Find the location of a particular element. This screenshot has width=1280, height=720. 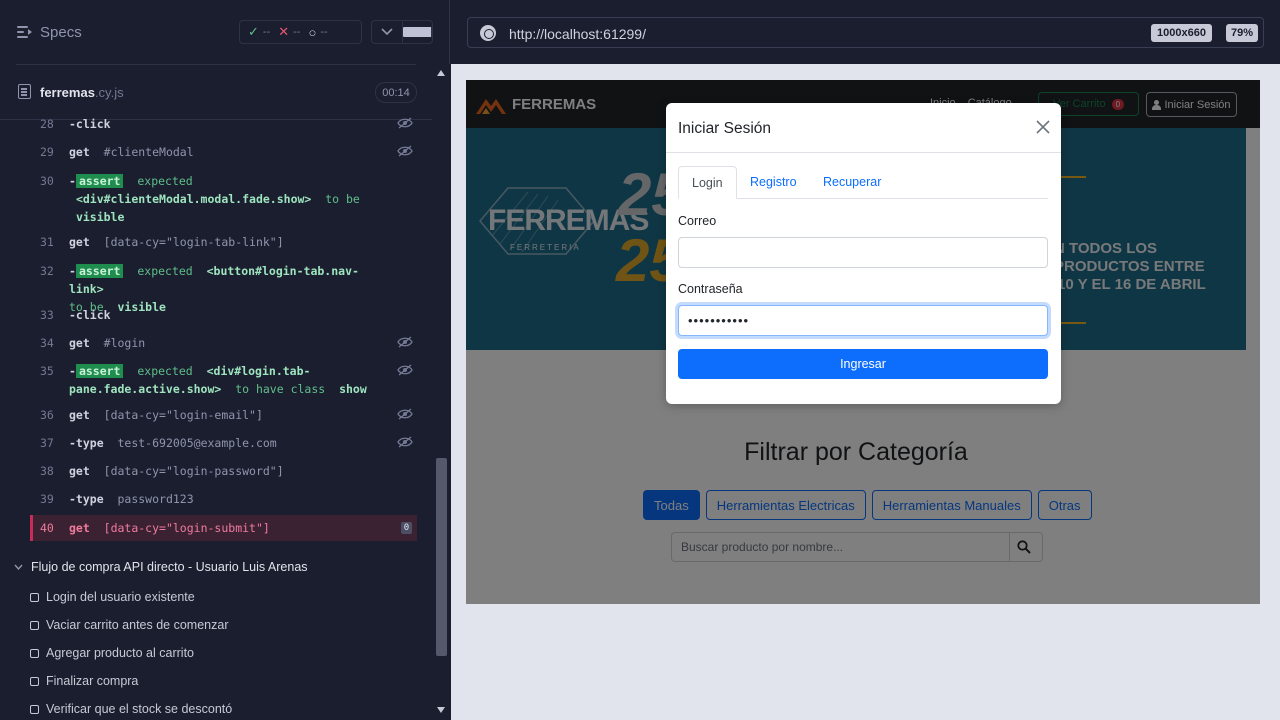

failed-stat: ✕ -- is located at coordinates (289, 31).